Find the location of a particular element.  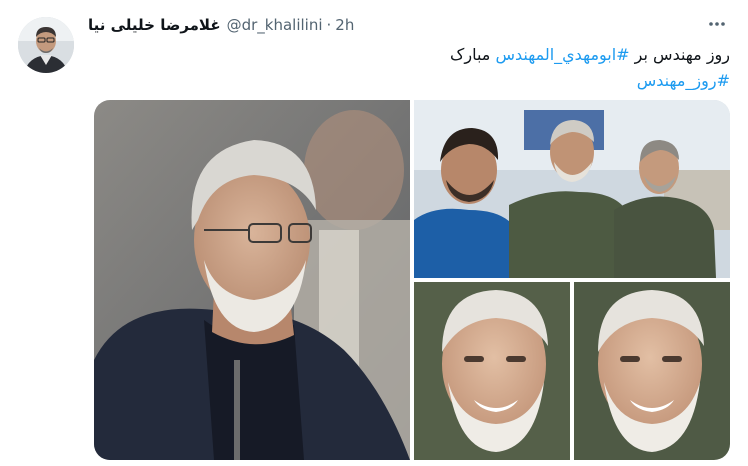

tweet-header: غلامرضا خلیلی نیا @dr_khalilini · 2h is located at coordinates (221, 25).